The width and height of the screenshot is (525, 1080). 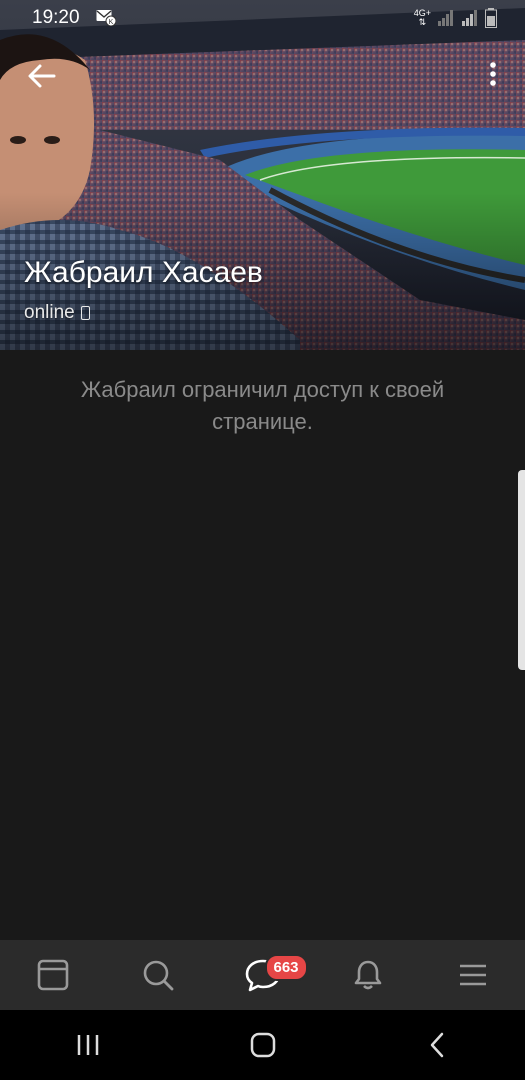 I want to click on battery-icon, so click(x=491, y=18).